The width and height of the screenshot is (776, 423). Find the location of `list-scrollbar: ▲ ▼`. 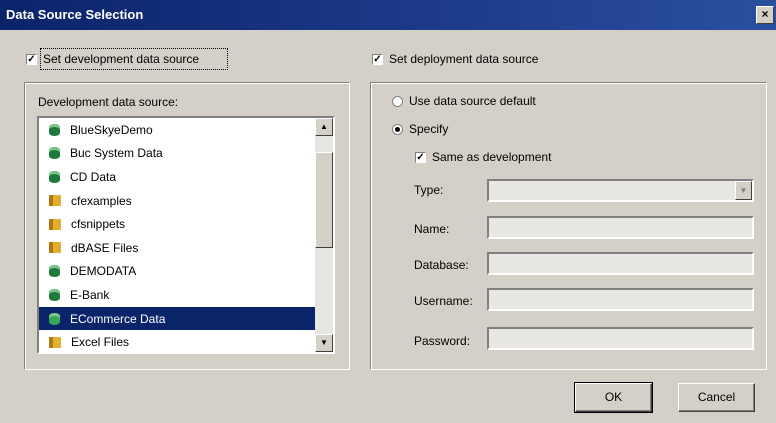

list-scrollbar: ▲ ▼ is located at coordinates (324, 235).